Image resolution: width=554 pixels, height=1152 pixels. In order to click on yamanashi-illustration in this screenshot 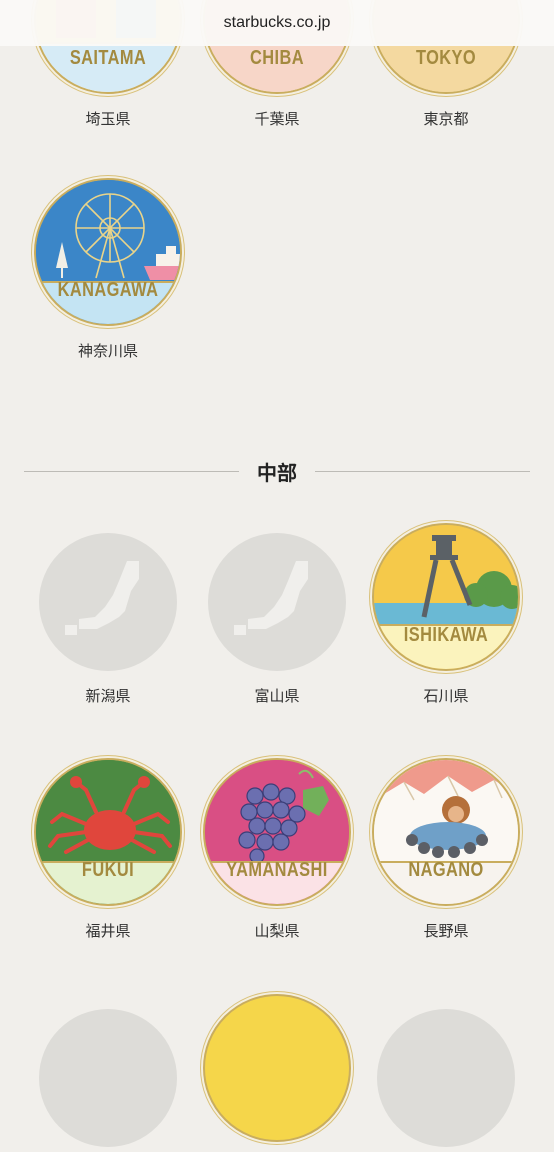, I will do `click(277, 832)`.